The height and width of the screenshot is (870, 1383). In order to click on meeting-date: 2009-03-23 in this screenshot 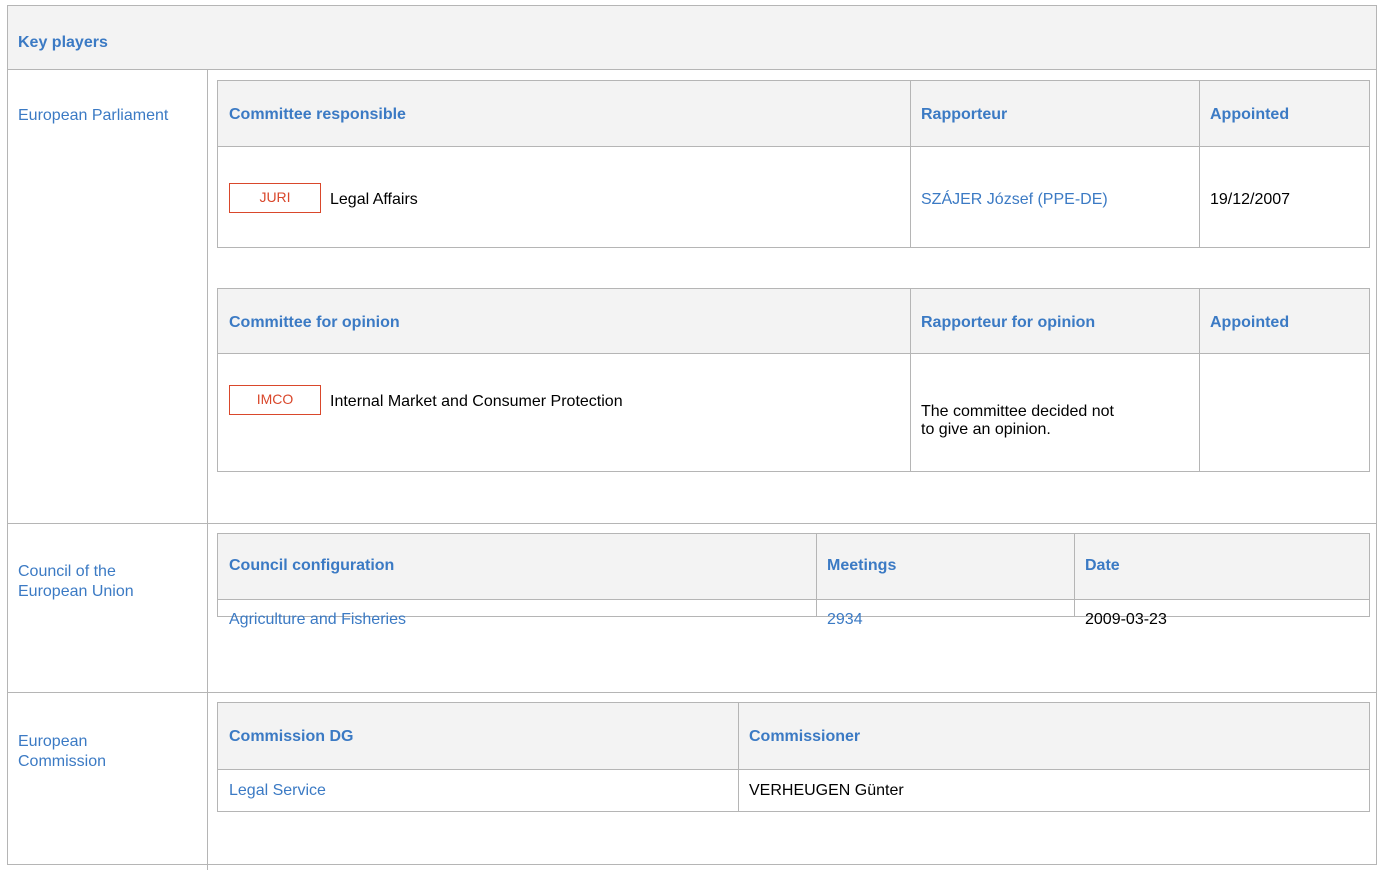, I will do `click(1126, 619)`.